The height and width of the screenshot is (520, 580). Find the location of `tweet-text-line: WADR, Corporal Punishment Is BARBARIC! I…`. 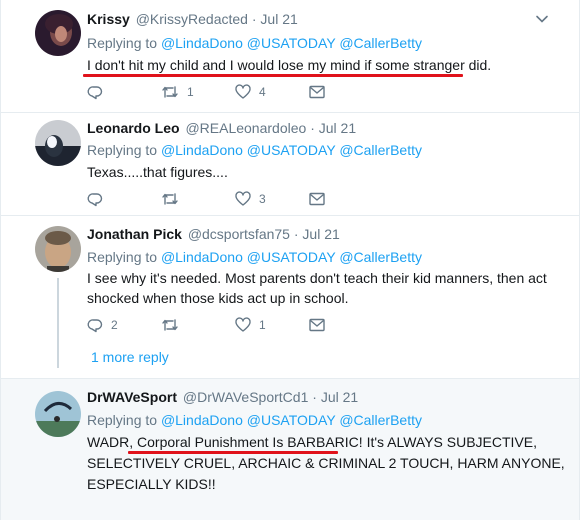

tweet-text-line: WADR, Corporal Punishment Is BARBARIC! I… is located at coordinates (312, 442).